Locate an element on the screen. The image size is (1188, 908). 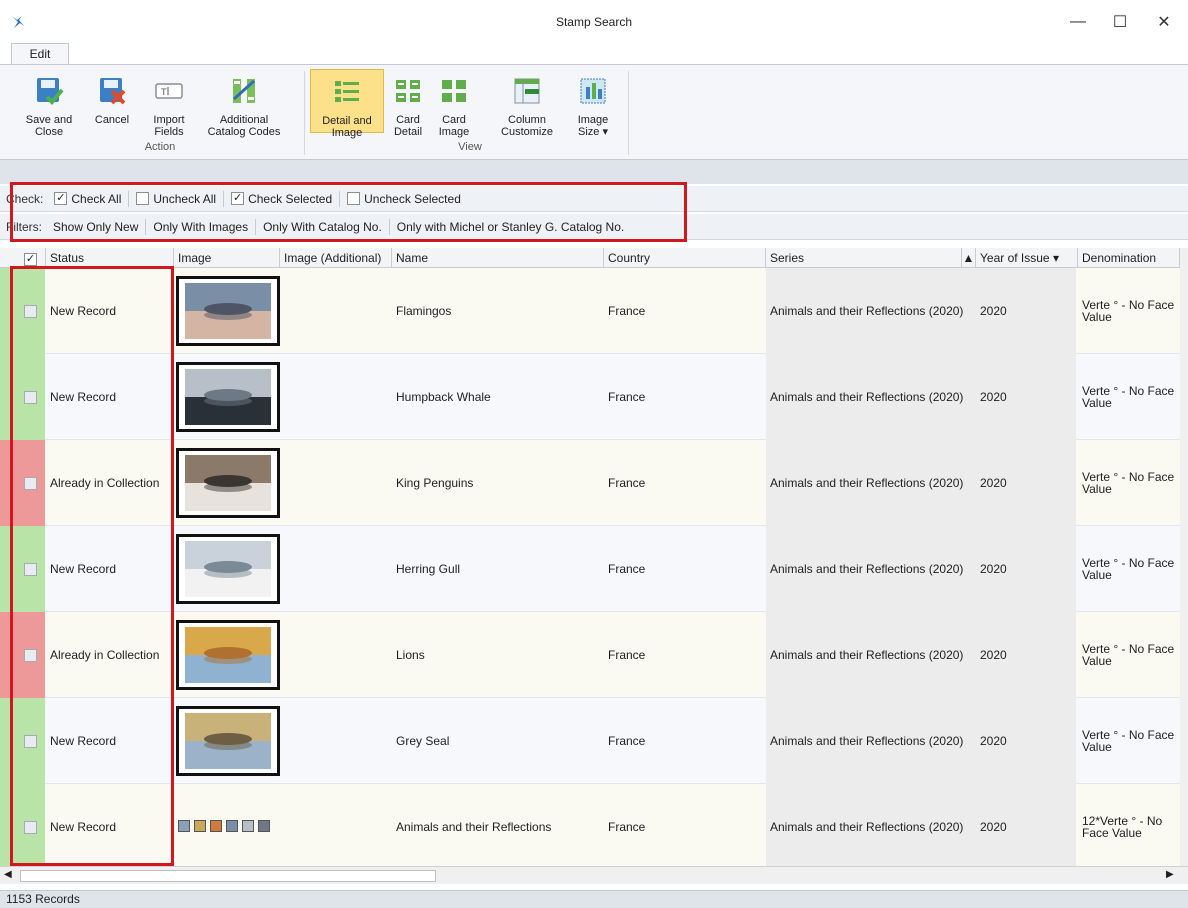
import-fields-label-2: Fields is located at coordinates (169, 132).